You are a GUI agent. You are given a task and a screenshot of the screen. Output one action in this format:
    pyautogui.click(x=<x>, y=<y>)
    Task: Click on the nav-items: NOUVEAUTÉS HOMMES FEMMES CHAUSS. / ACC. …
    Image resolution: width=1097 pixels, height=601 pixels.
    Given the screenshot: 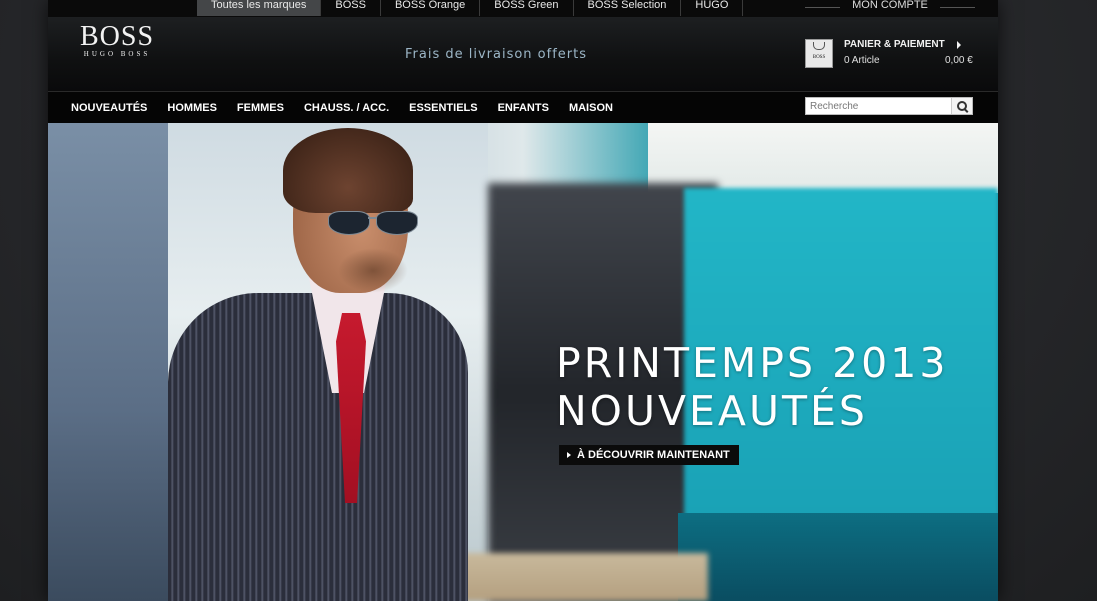 What is the action you would take?
    pyautogui.click(x=342, y=108)
    